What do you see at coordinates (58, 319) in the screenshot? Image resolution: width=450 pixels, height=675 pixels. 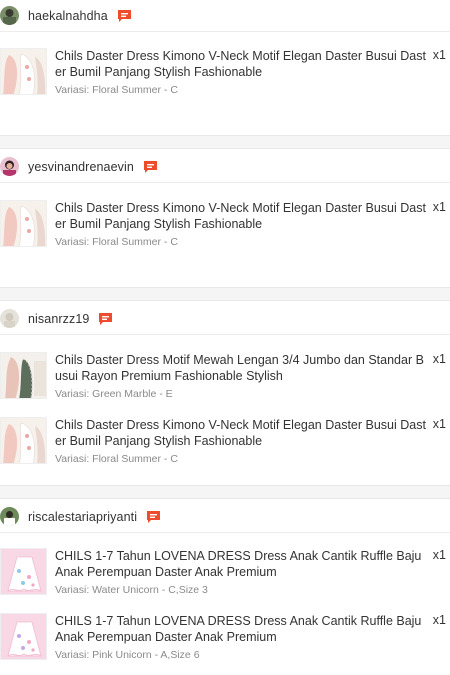 I see `buyer-username: nisanrzz19` at bounding box center [58, 319].